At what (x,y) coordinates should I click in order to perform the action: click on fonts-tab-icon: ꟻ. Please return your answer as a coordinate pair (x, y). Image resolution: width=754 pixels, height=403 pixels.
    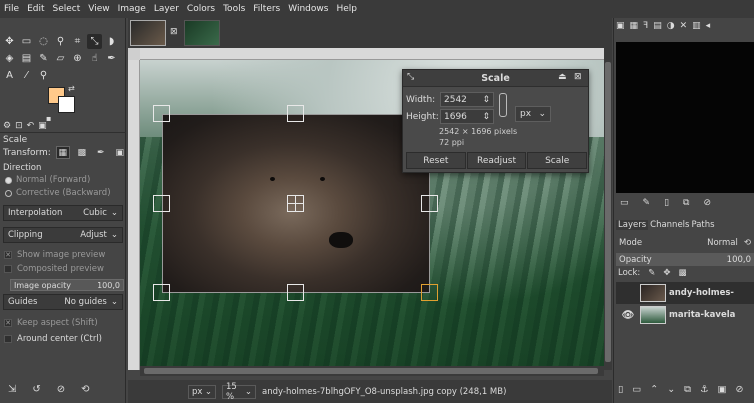
    Looking at the image, I should click on (645, 26).